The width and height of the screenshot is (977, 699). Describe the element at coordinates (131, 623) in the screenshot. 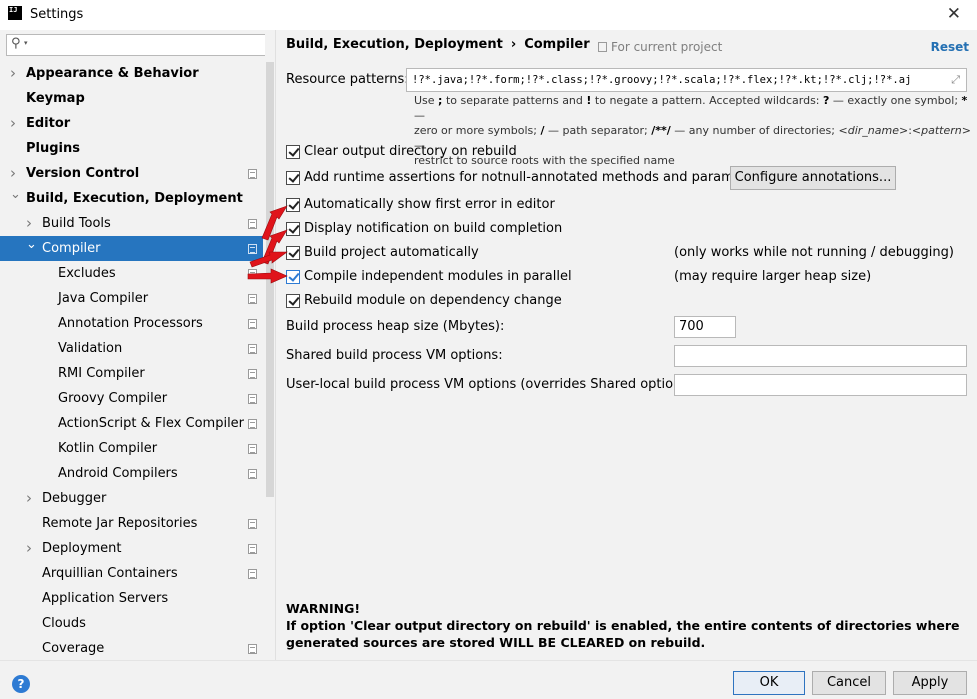

I see `sidebar-item-clouds: Clouds` at that location.